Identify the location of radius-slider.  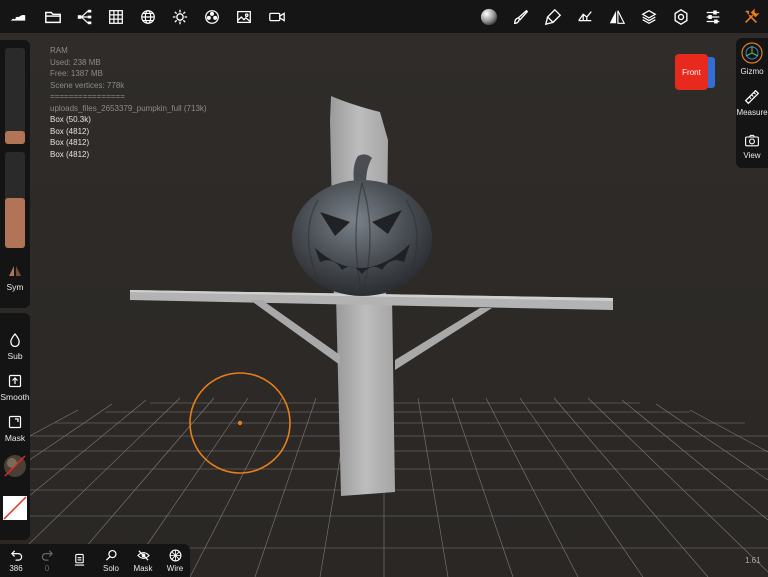
(15, 96).